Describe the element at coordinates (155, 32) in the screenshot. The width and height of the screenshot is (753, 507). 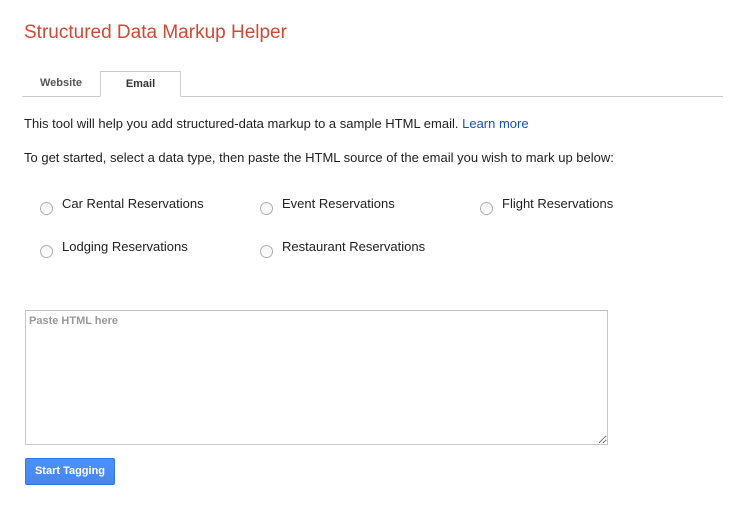
I see `page-title: Structured Data Markup Helper` at that location.